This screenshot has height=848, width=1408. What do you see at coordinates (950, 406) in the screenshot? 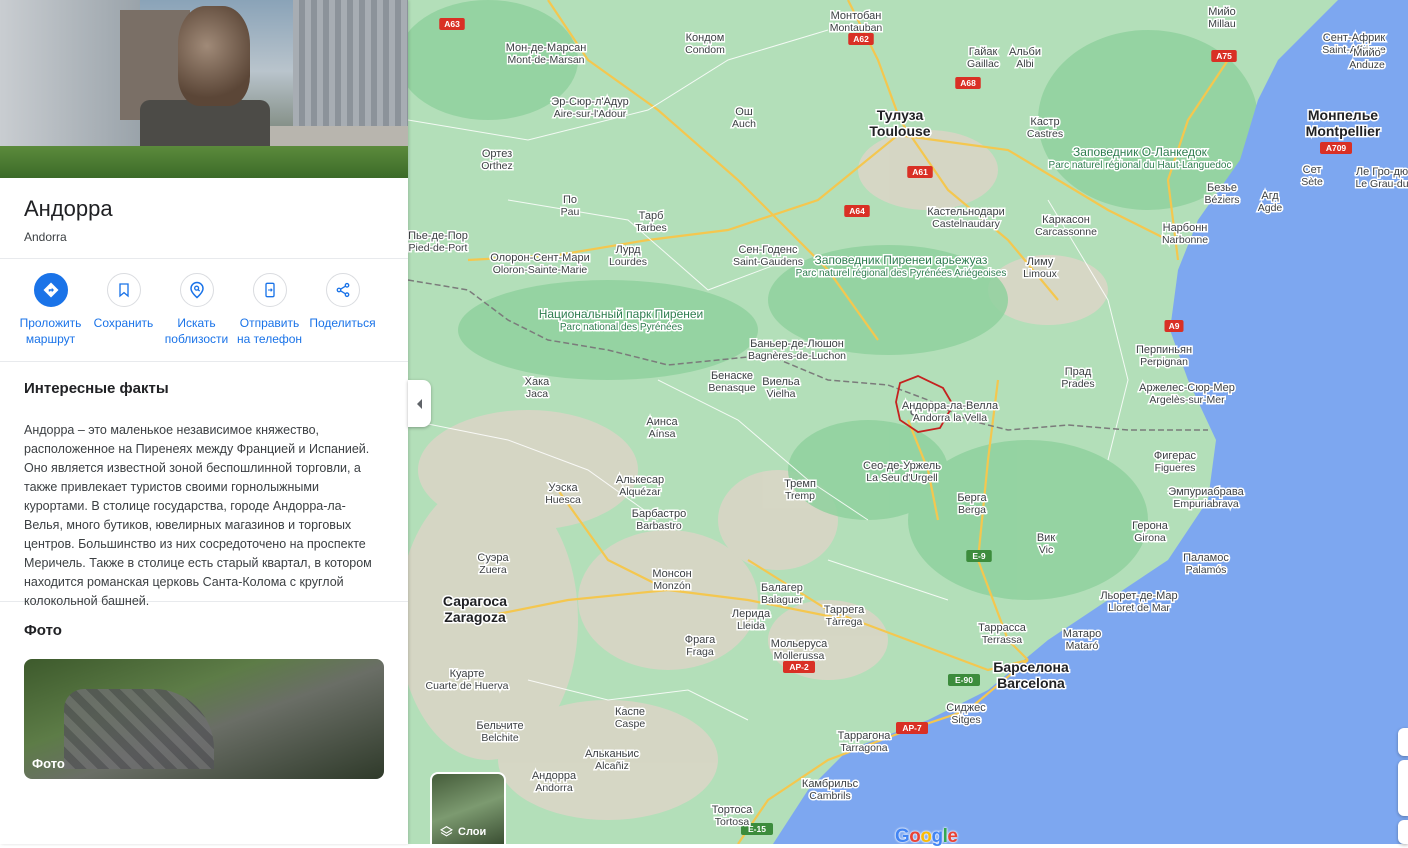
I see `map-label-ru: Андорра-ла-Велла` at bounding box center [950, 406].